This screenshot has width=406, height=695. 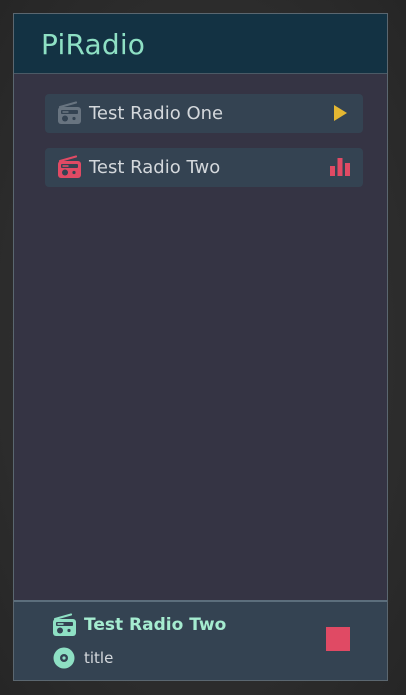 What do you see at coordinates (200, 640) in the screenshot?
I see `now-playing-bar: Test Radio Two title` at bounding box center [200, 640].